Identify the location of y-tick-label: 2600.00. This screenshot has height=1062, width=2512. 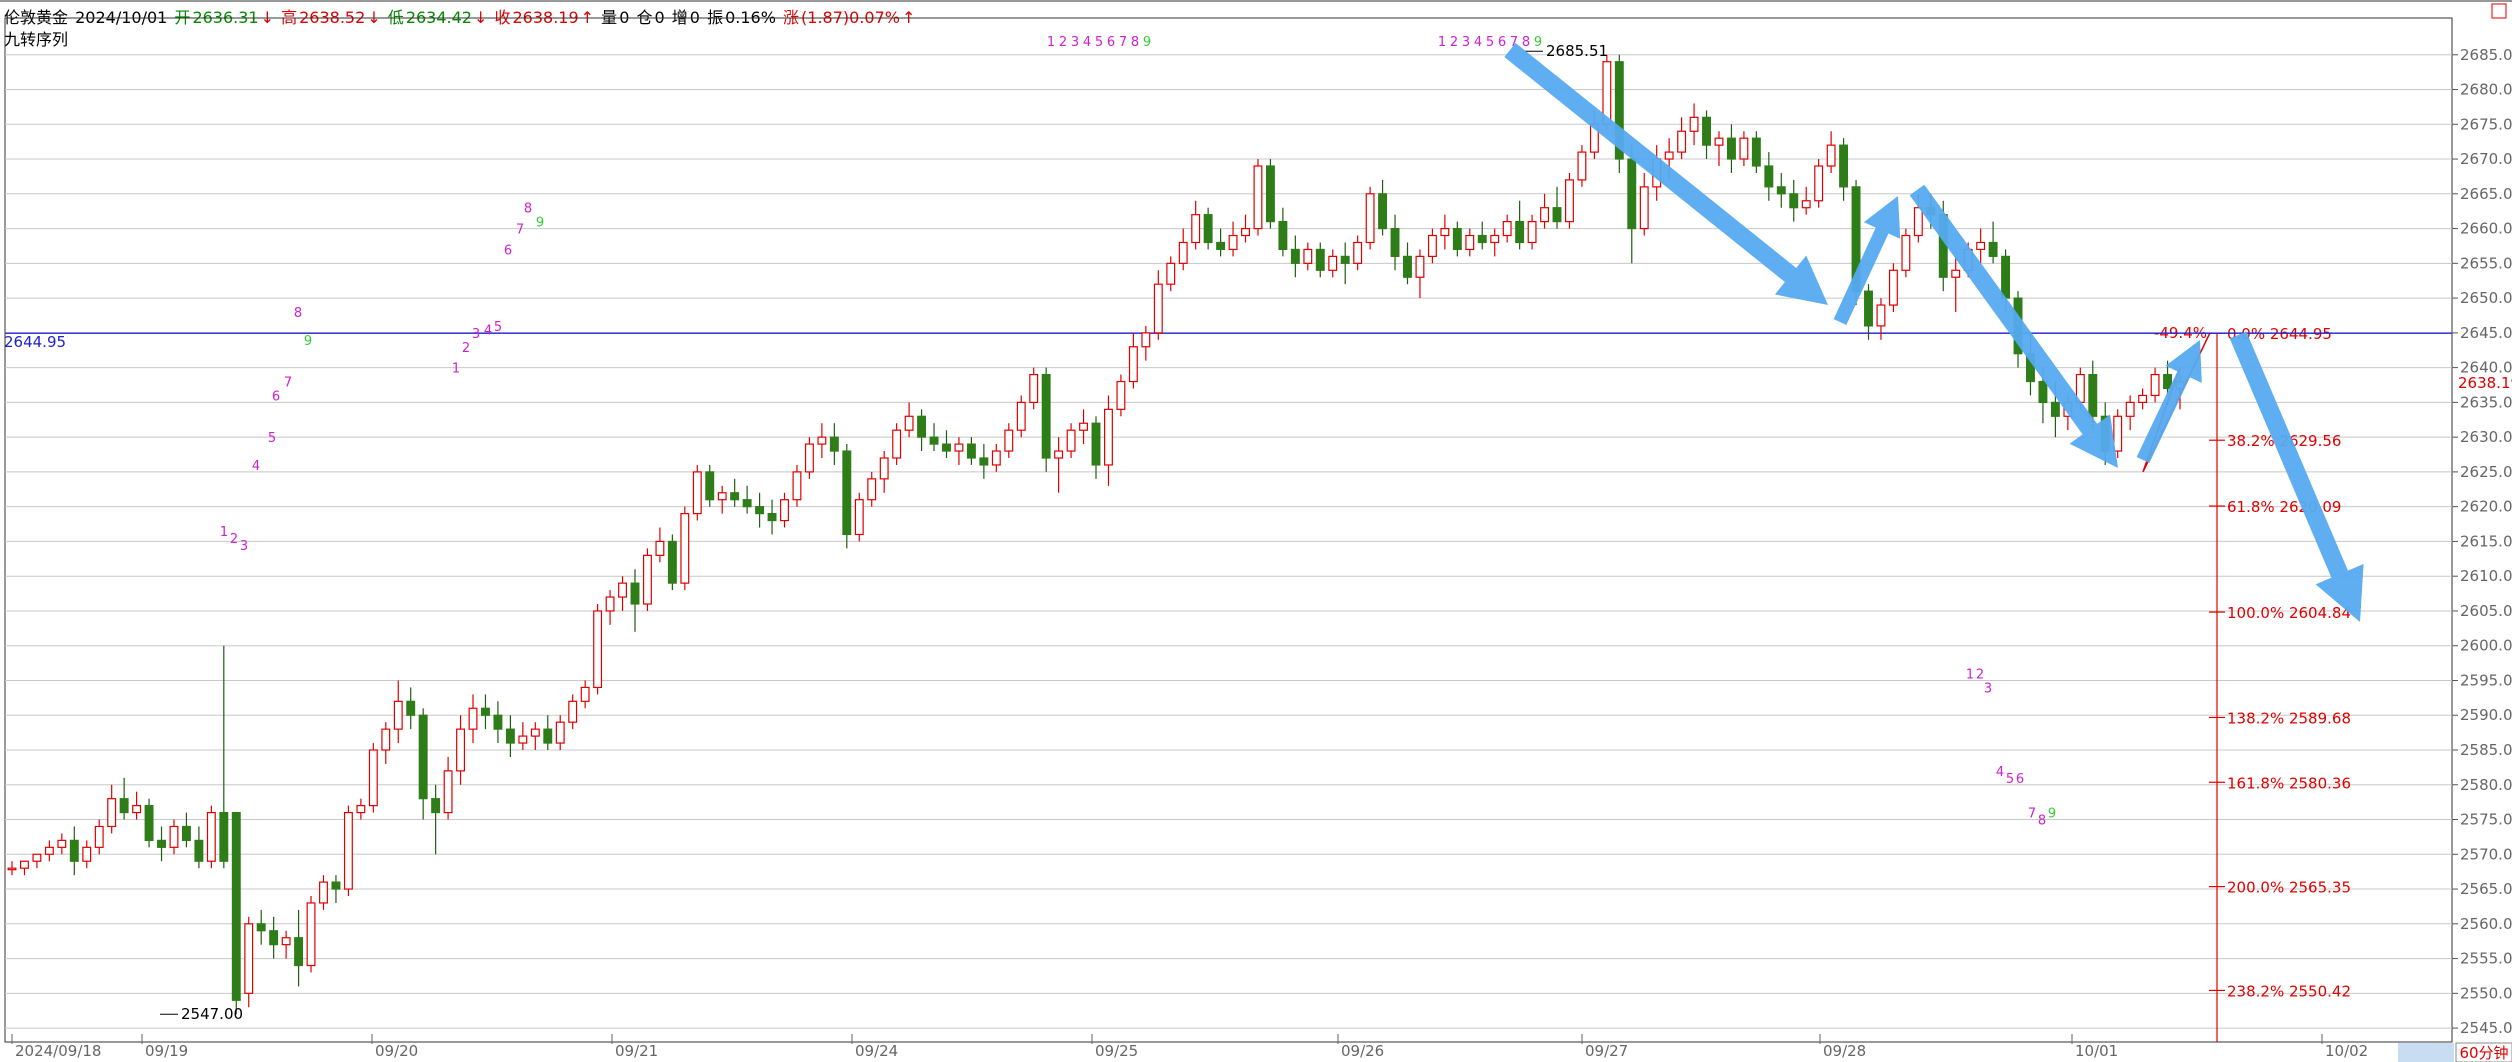
(2486, 646).